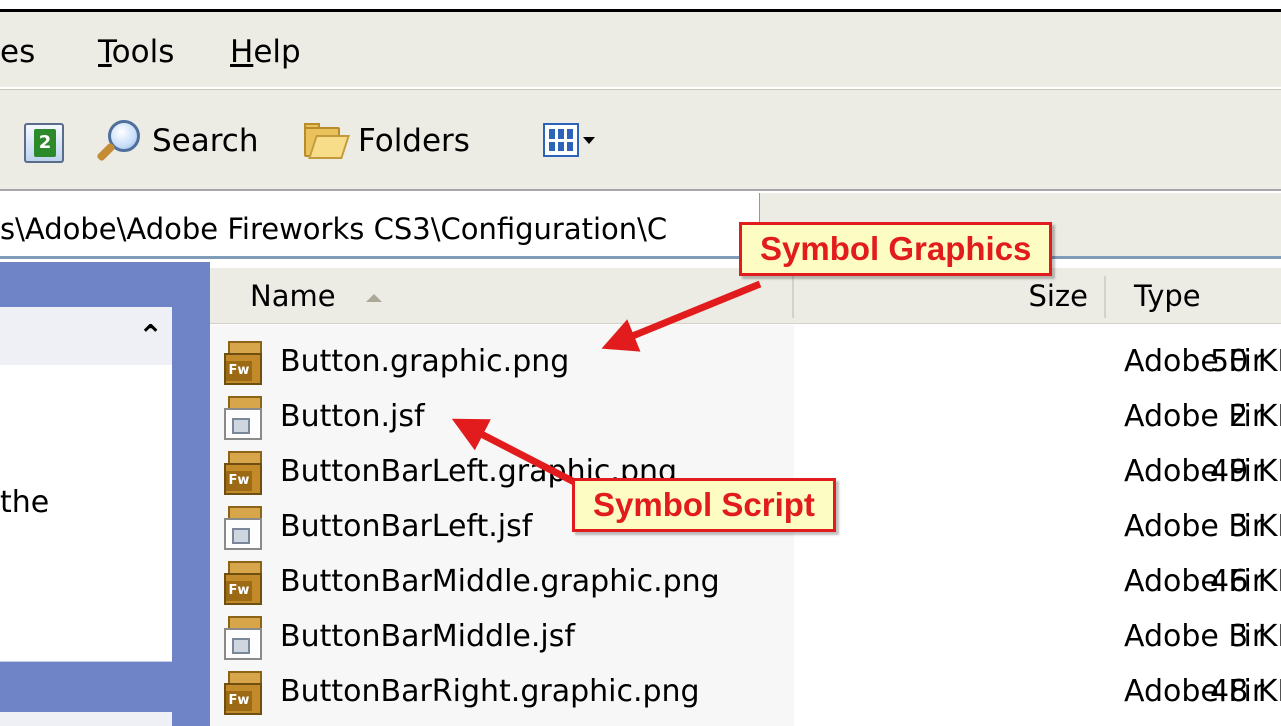  What do you see at coordinates (118, 141) in the screenshot?
I see `search-icon` at bounding box center [118, 141].